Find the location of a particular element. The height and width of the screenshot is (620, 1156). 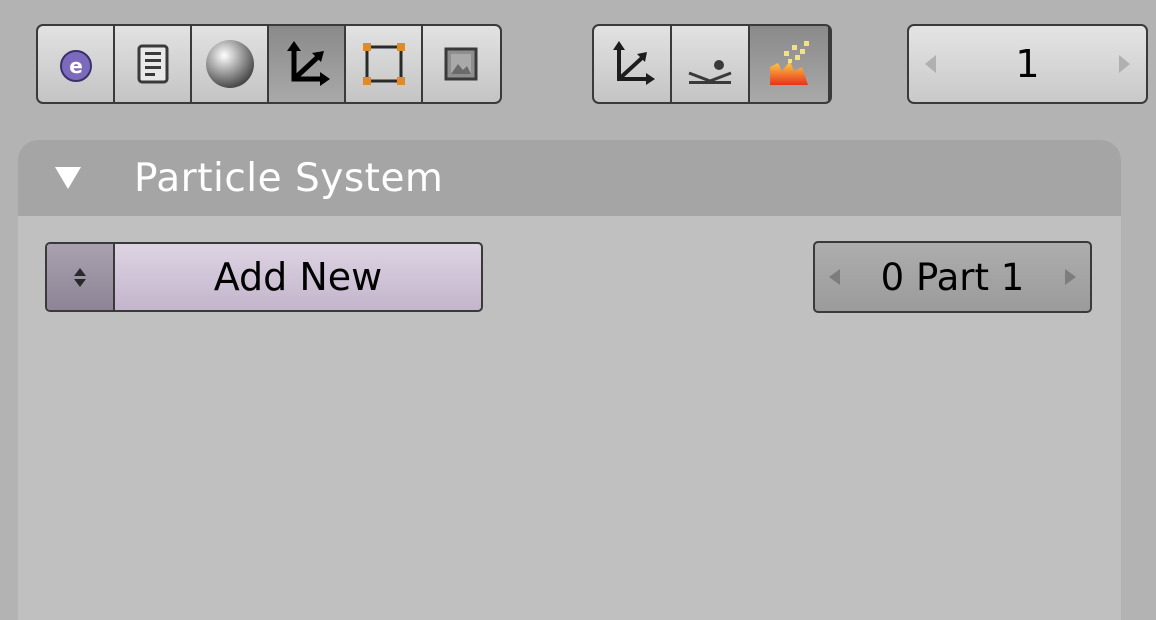

physics-icon is located at coordinates (710, 72).